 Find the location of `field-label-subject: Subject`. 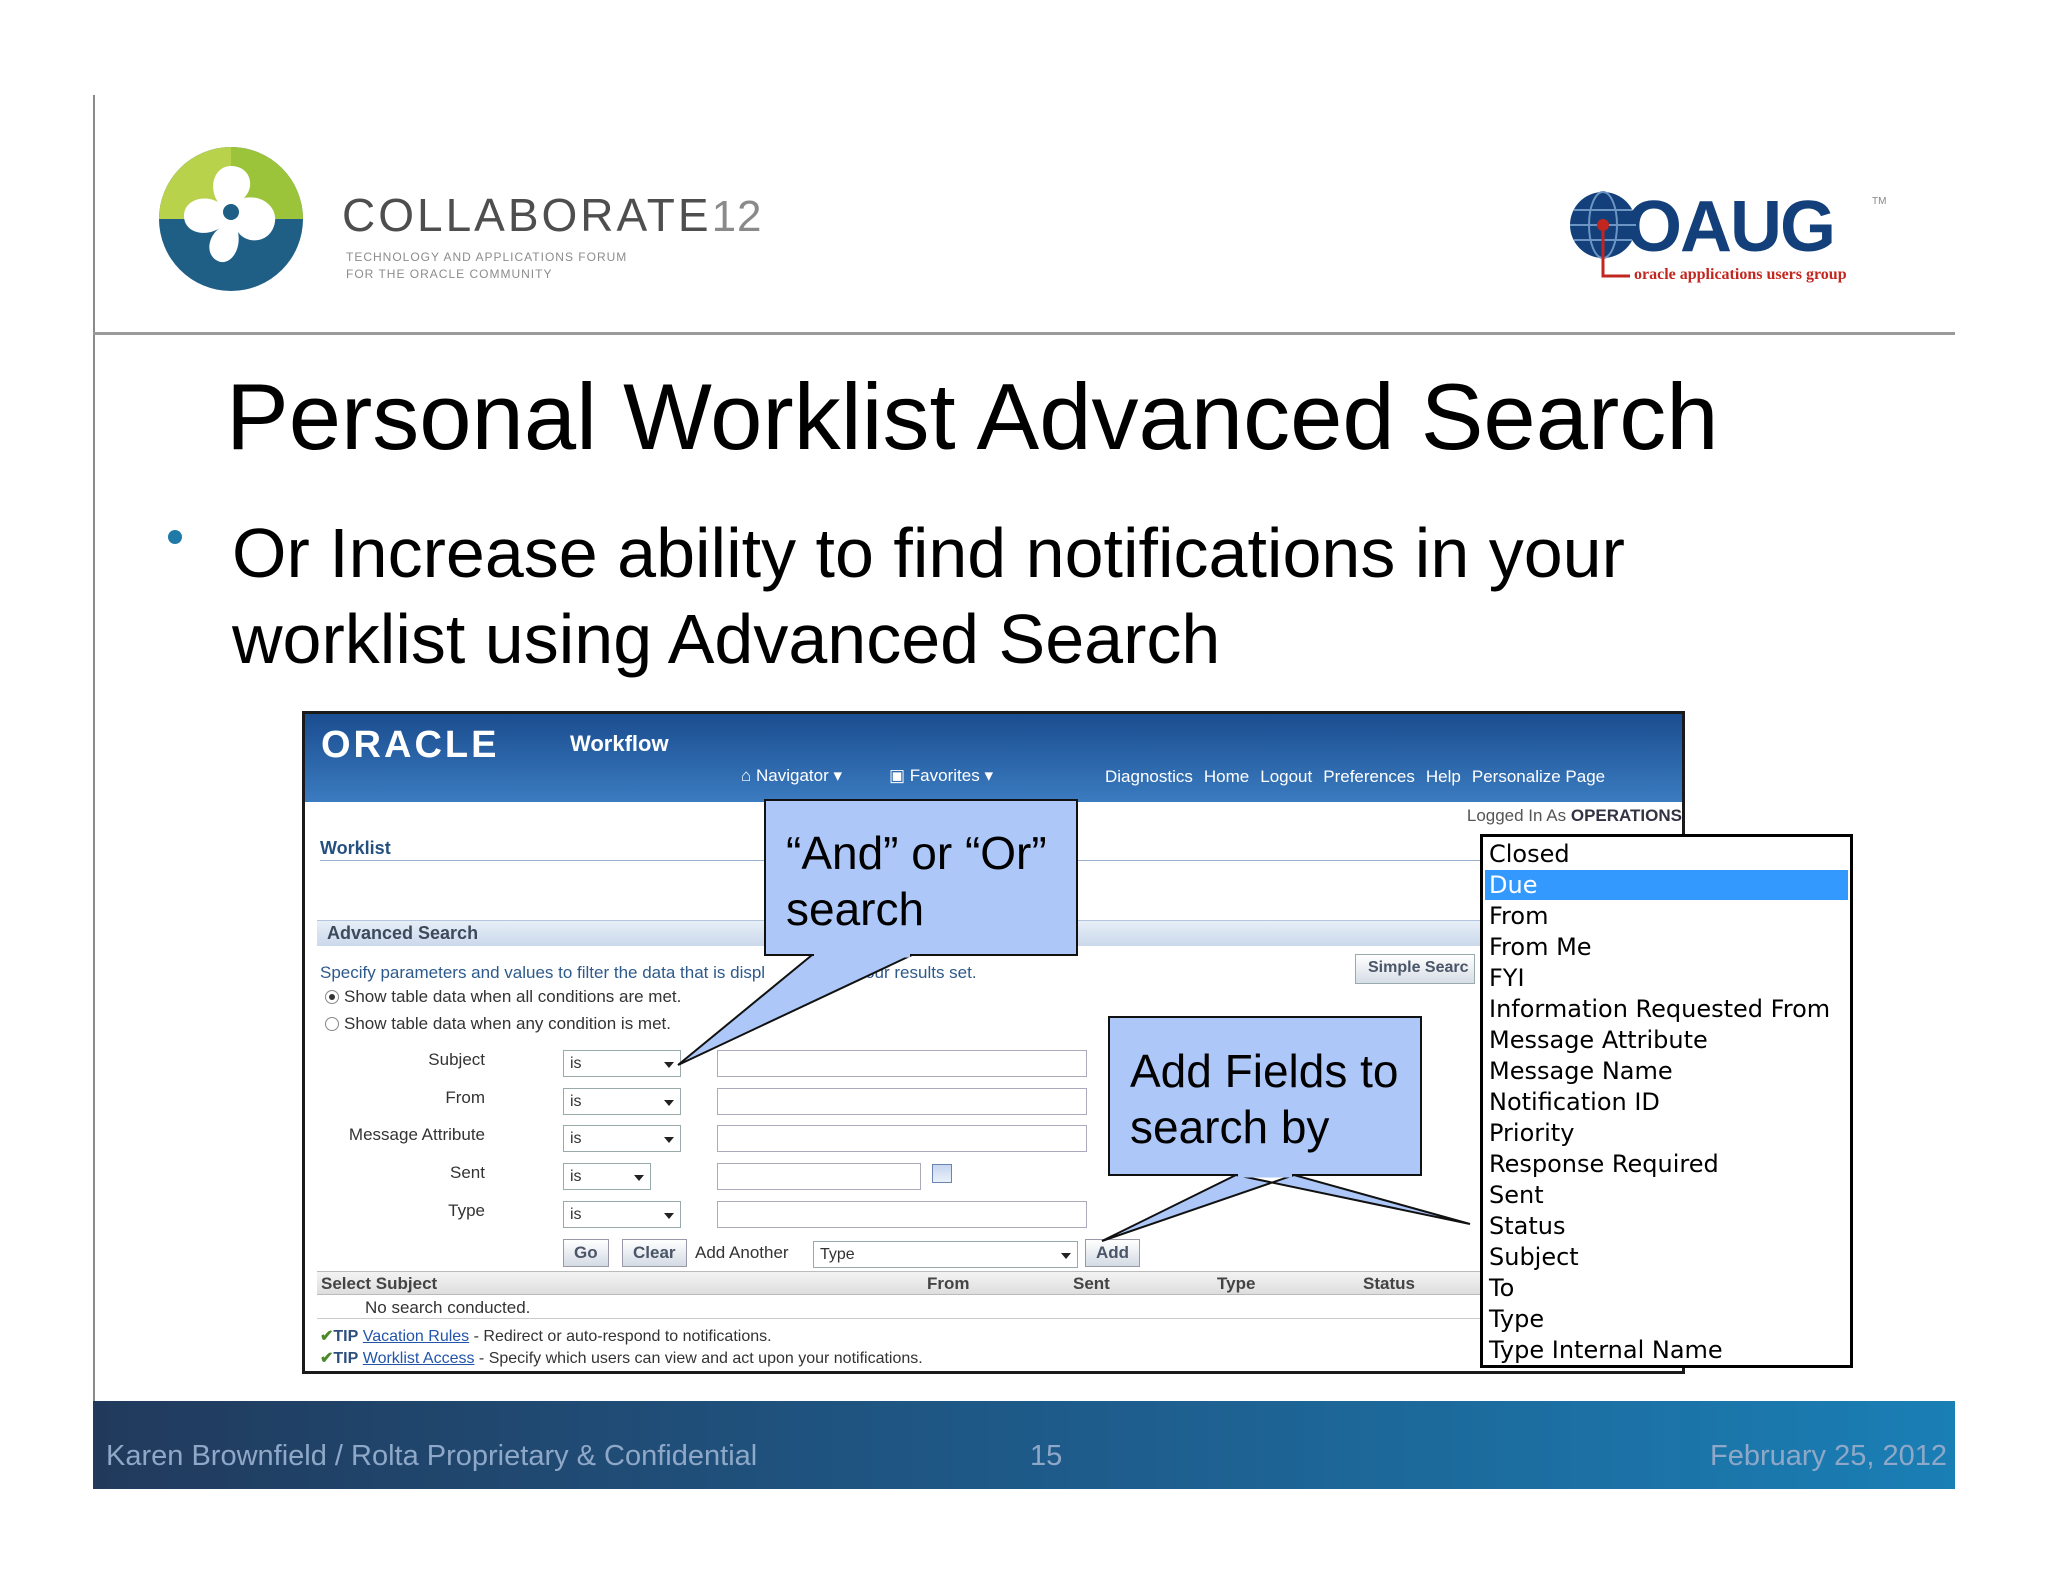

field-label-subject: Subject is located at coordinates (456, 1059).